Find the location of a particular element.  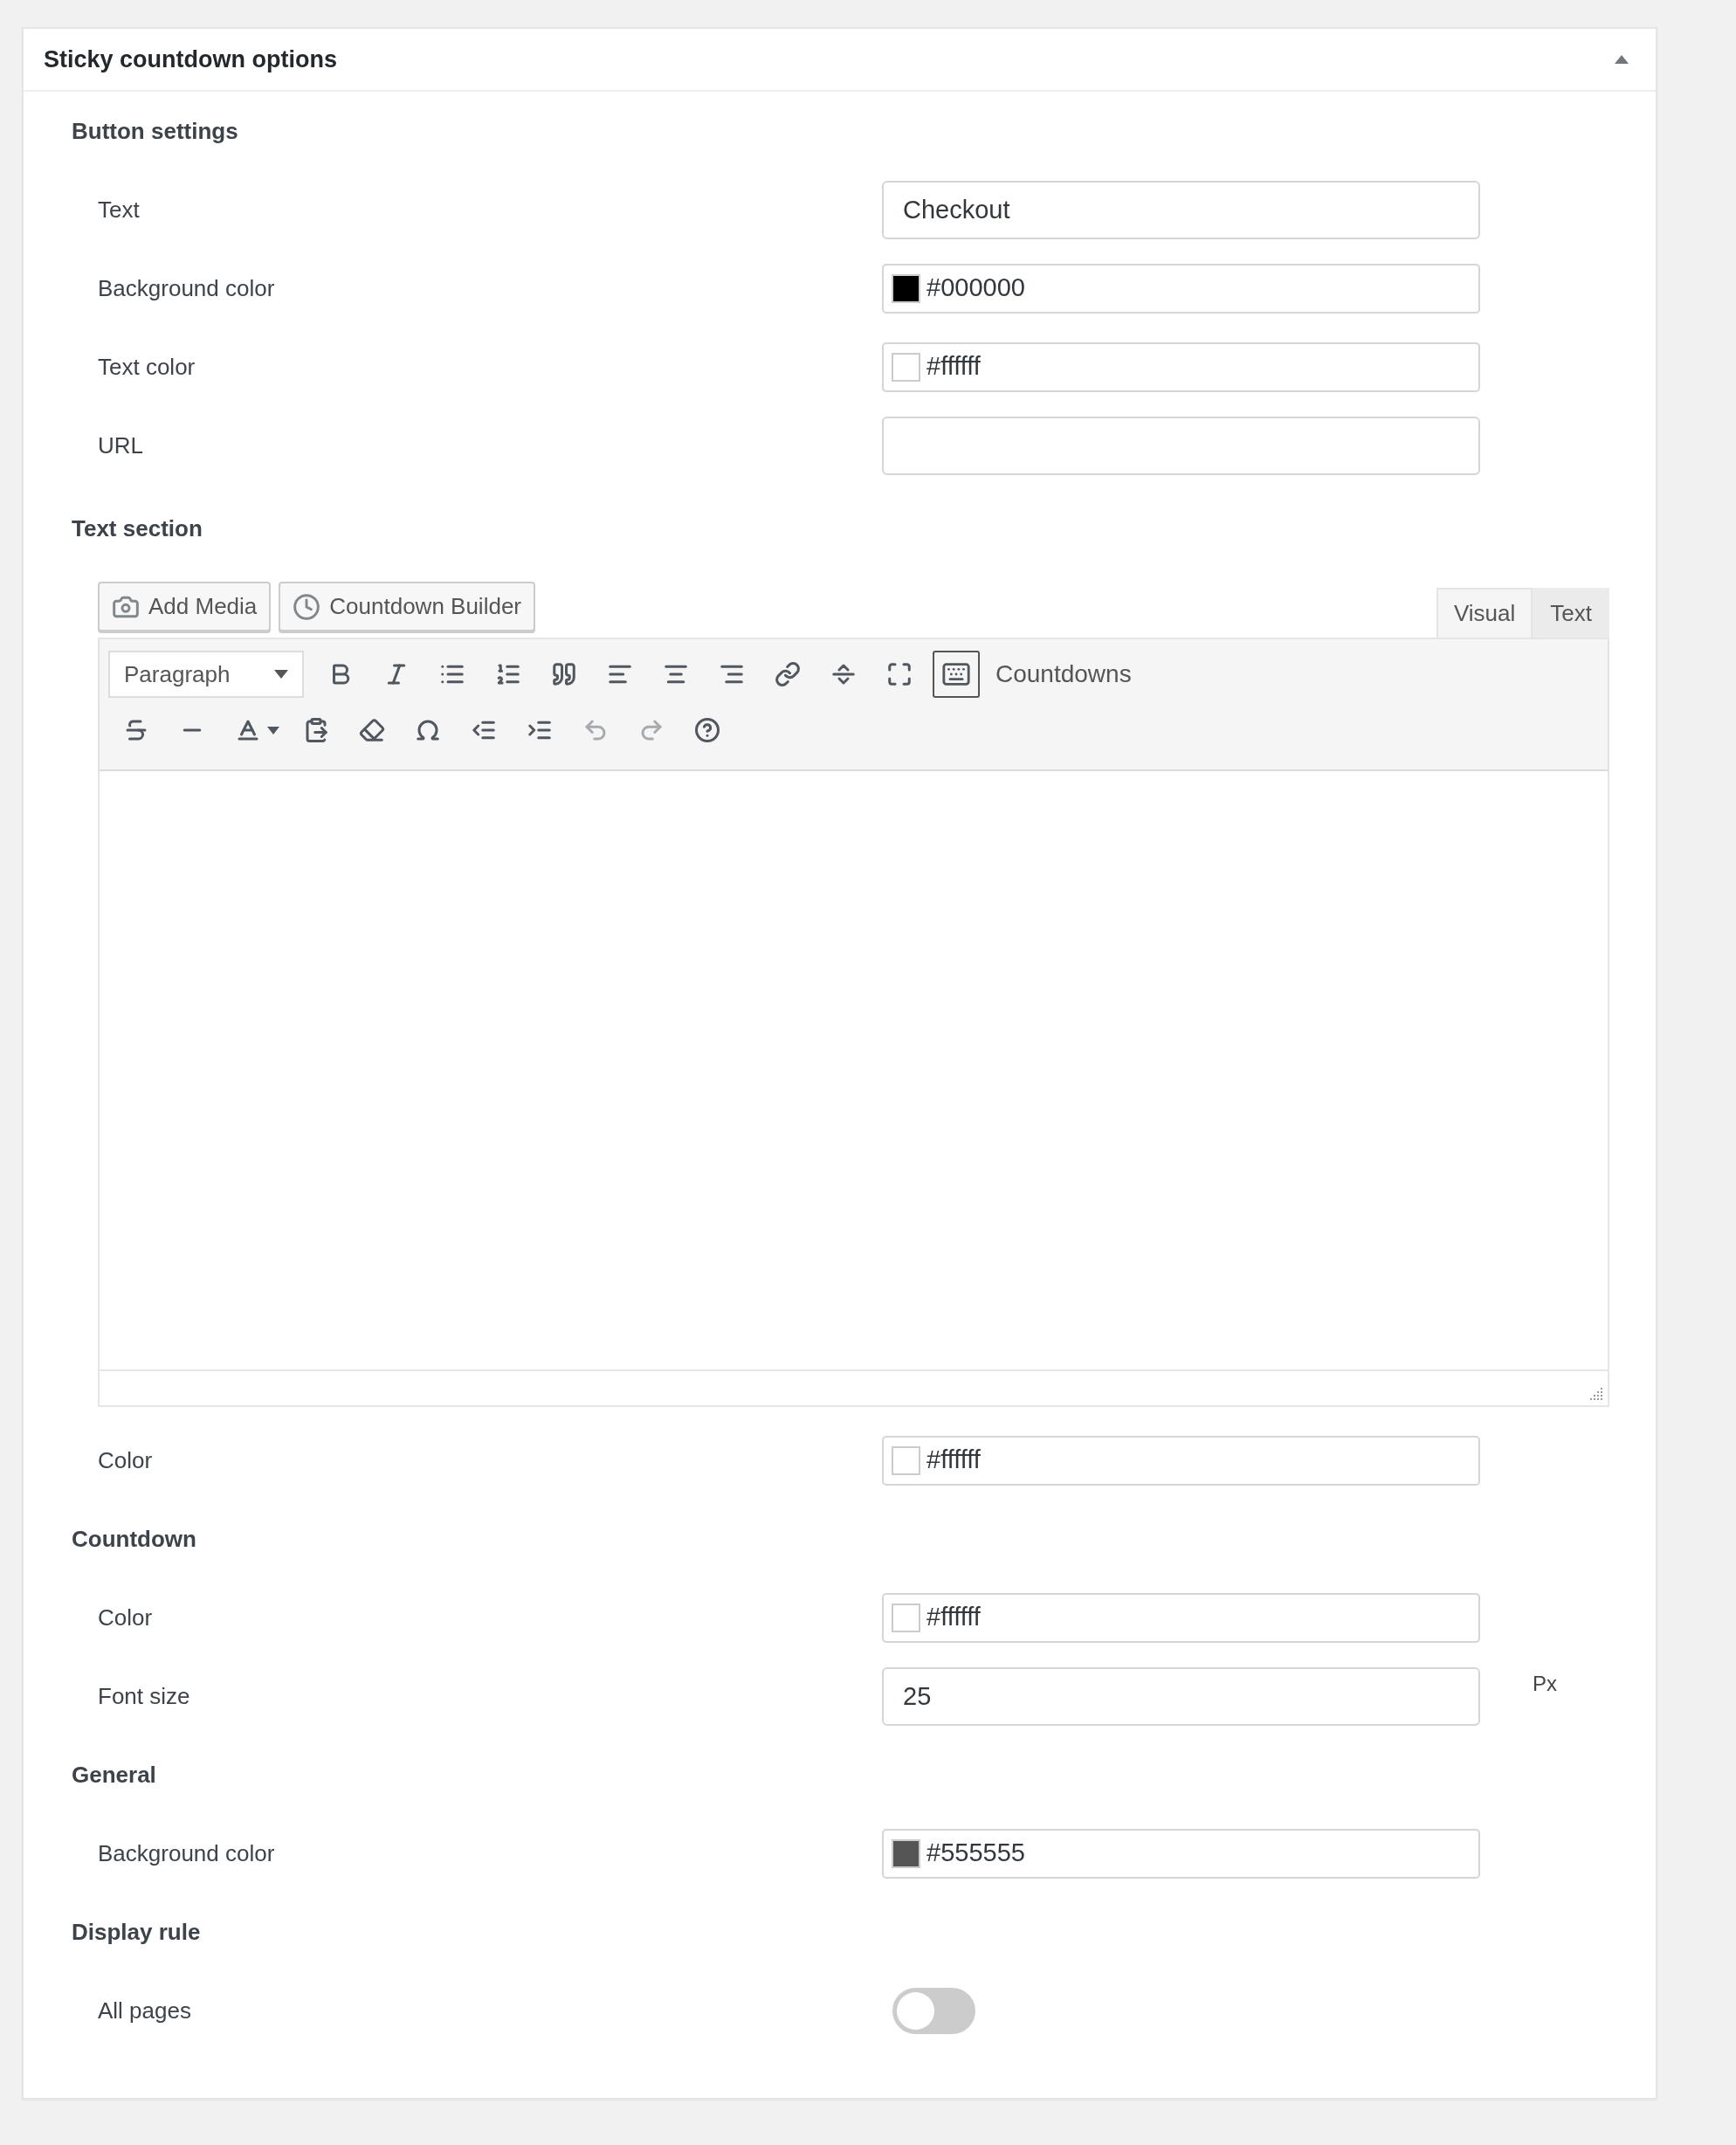

field-label: URL is located at coordinates (121, 445).